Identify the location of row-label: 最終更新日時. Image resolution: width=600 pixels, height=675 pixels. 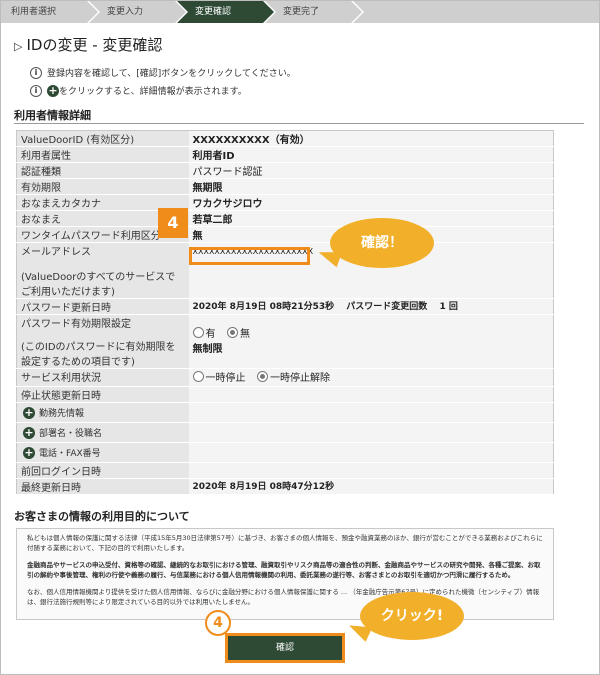
(102, 486).